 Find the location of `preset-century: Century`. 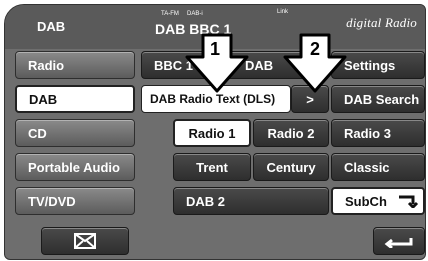

preset-century: Century is located at coordinates (291, 167).